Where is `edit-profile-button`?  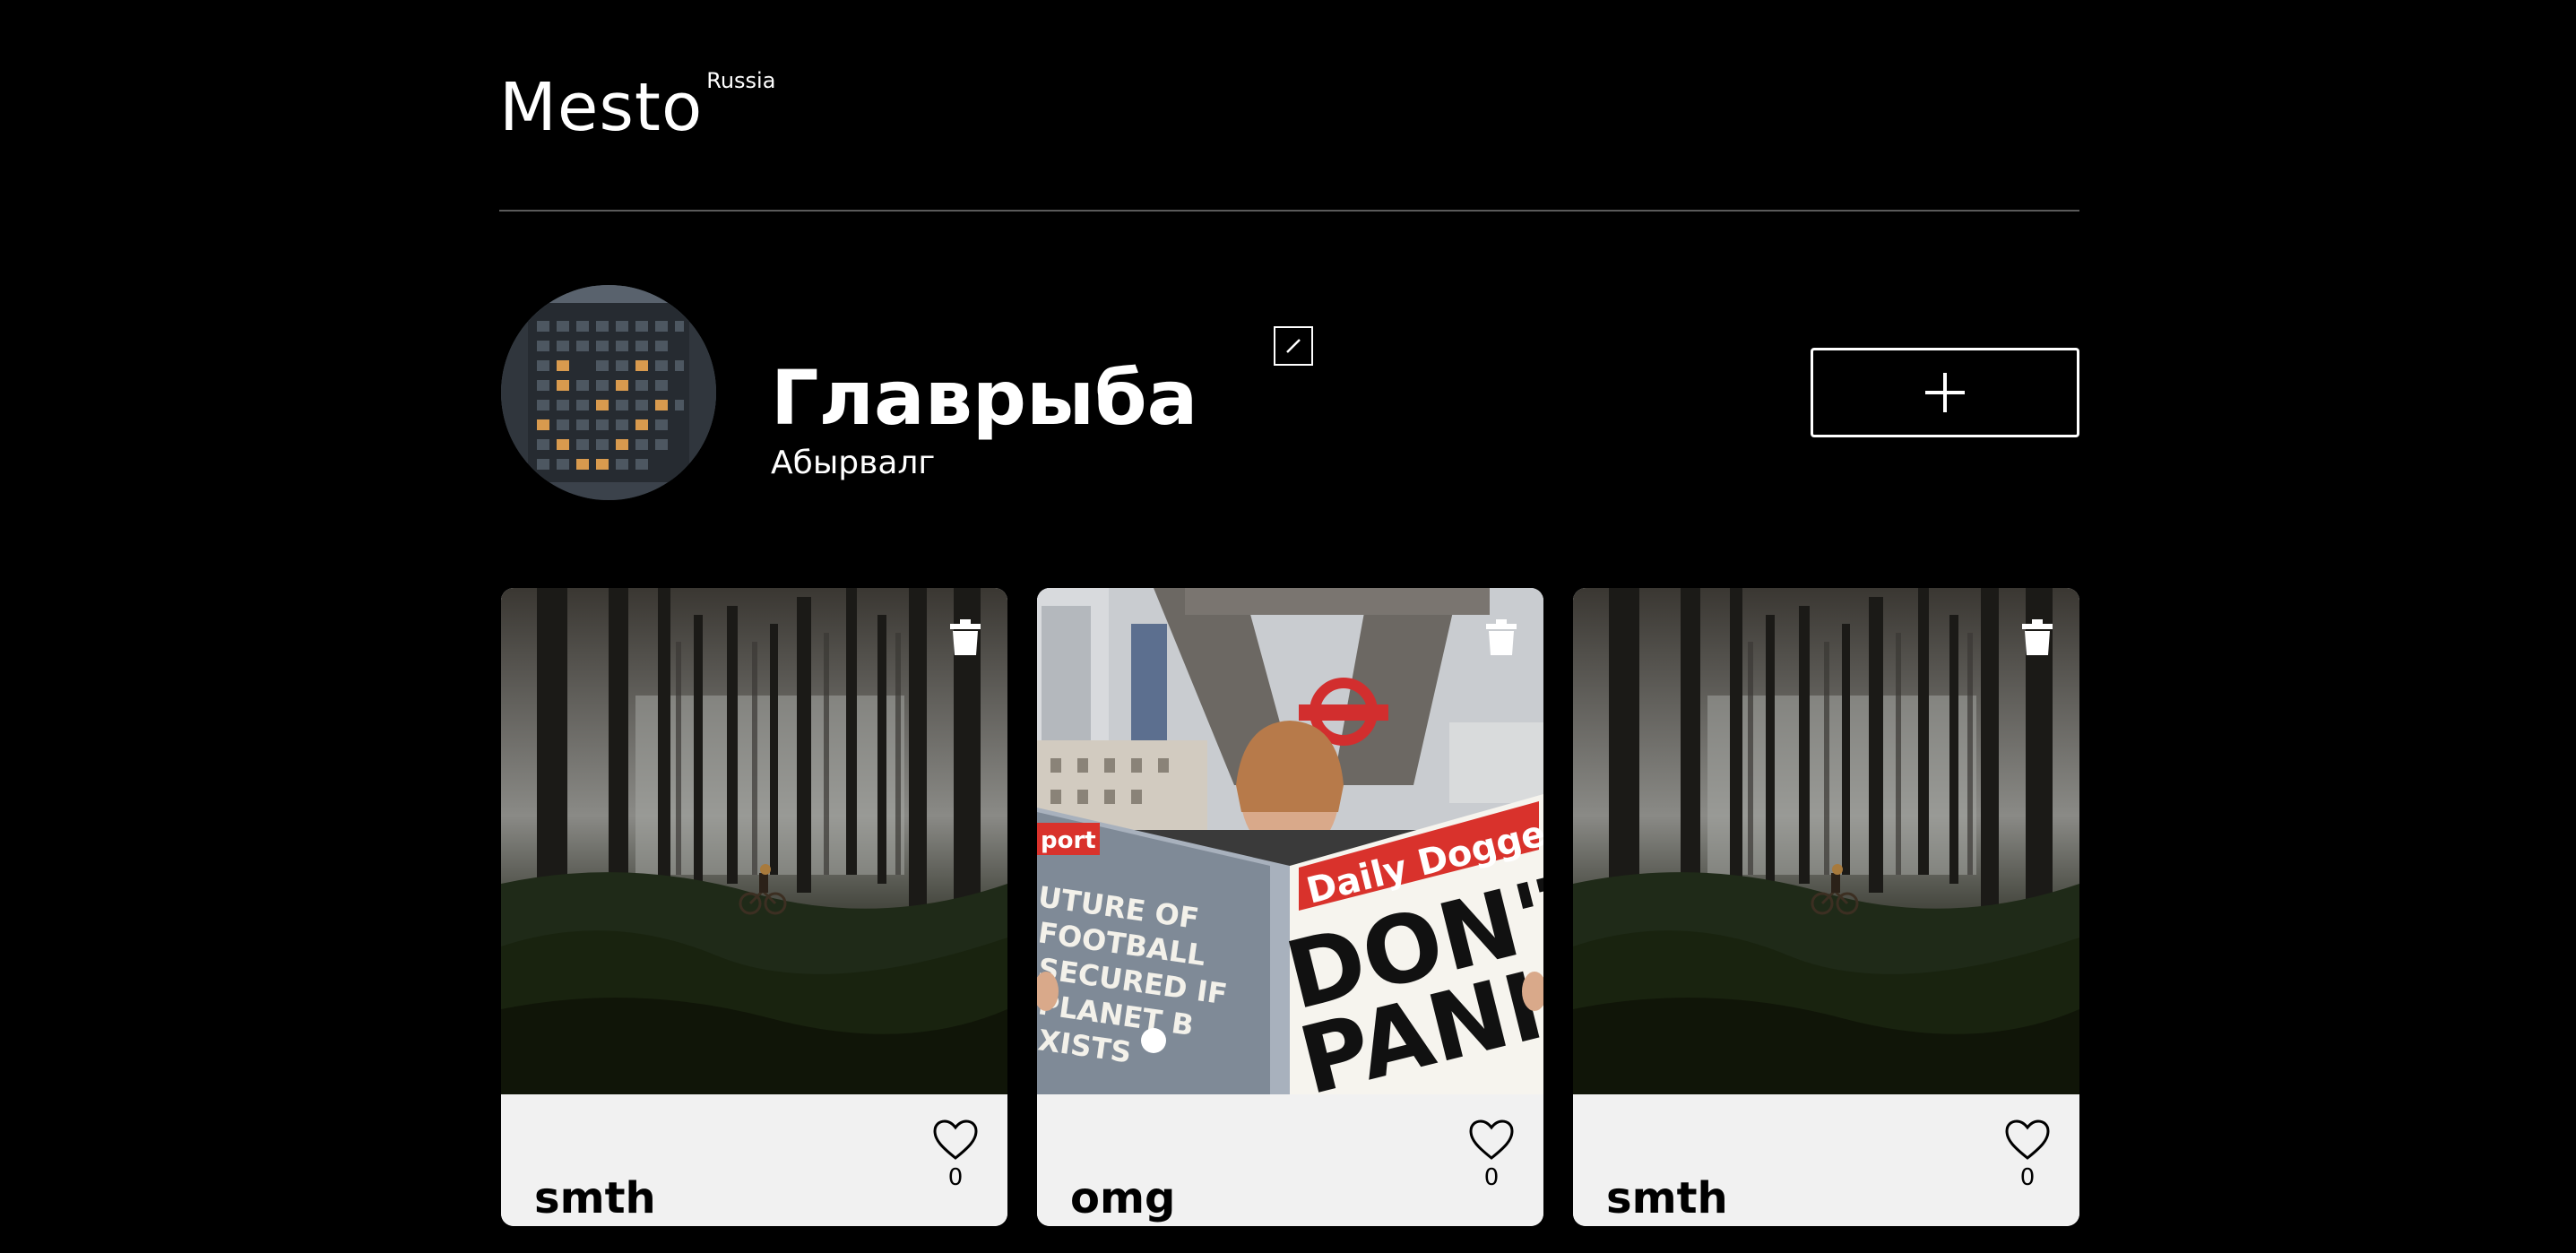
edit-profile-button is located at coordinates (1293, 346).